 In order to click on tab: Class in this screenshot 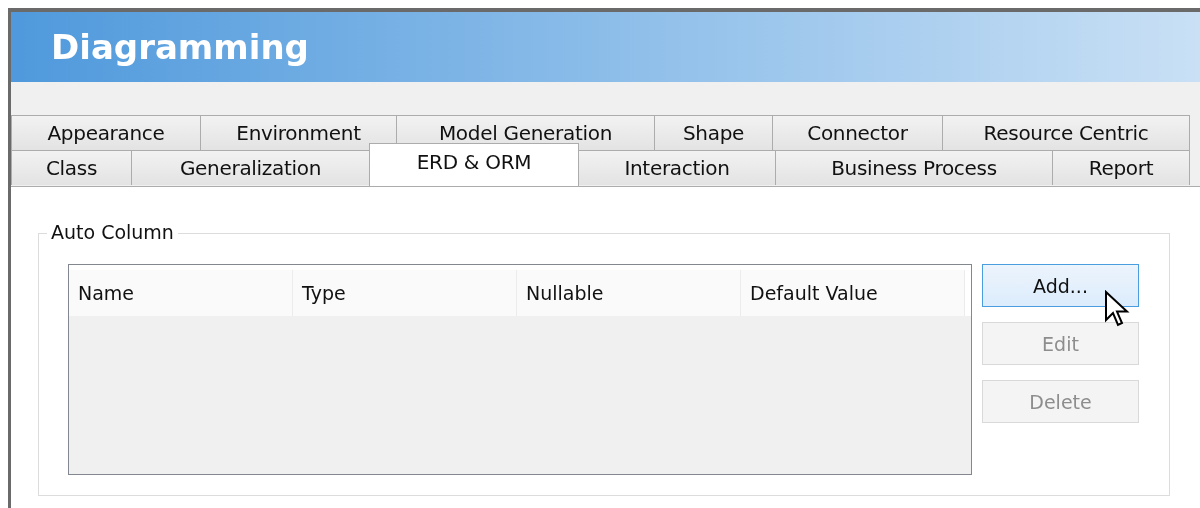, I will do `click(71, 167)`.